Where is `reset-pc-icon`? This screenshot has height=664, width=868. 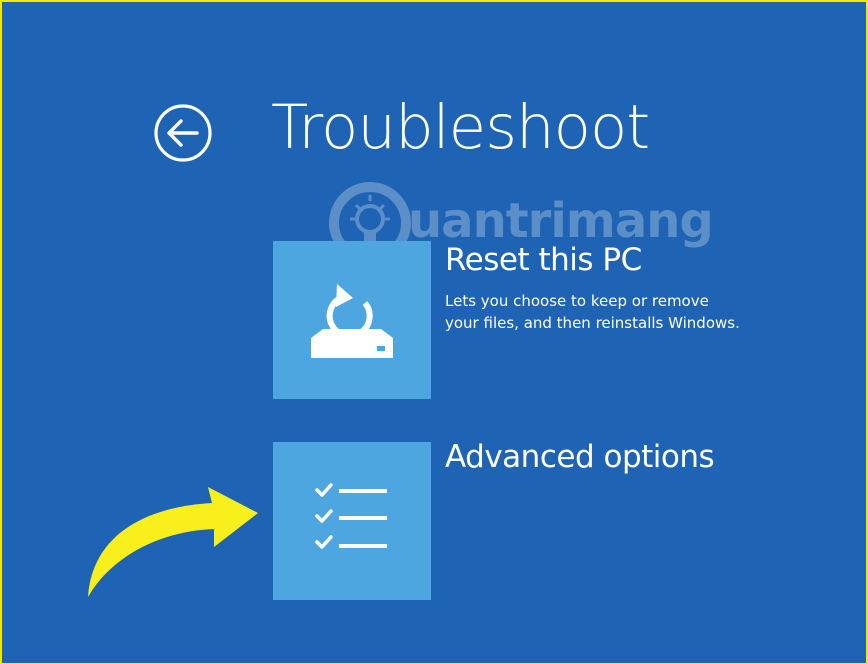 reset-pc-icon is located at coordinates (352, 321).